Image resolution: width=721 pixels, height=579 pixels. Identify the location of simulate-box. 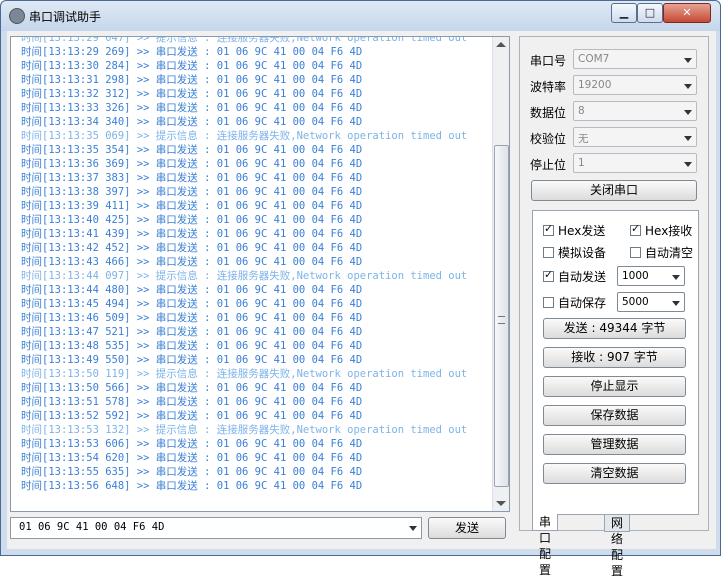
(548, 252).